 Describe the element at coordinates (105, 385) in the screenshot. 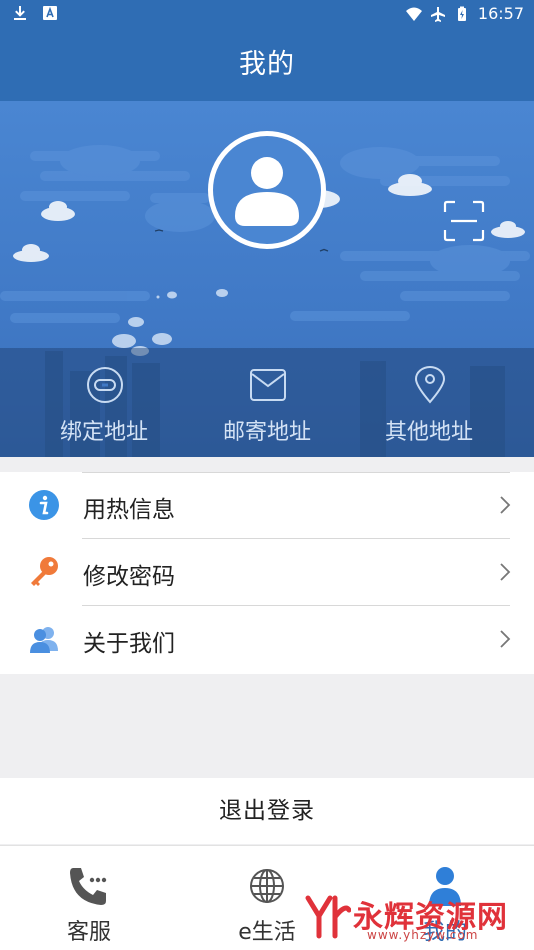

I see `link-icon` at that location.